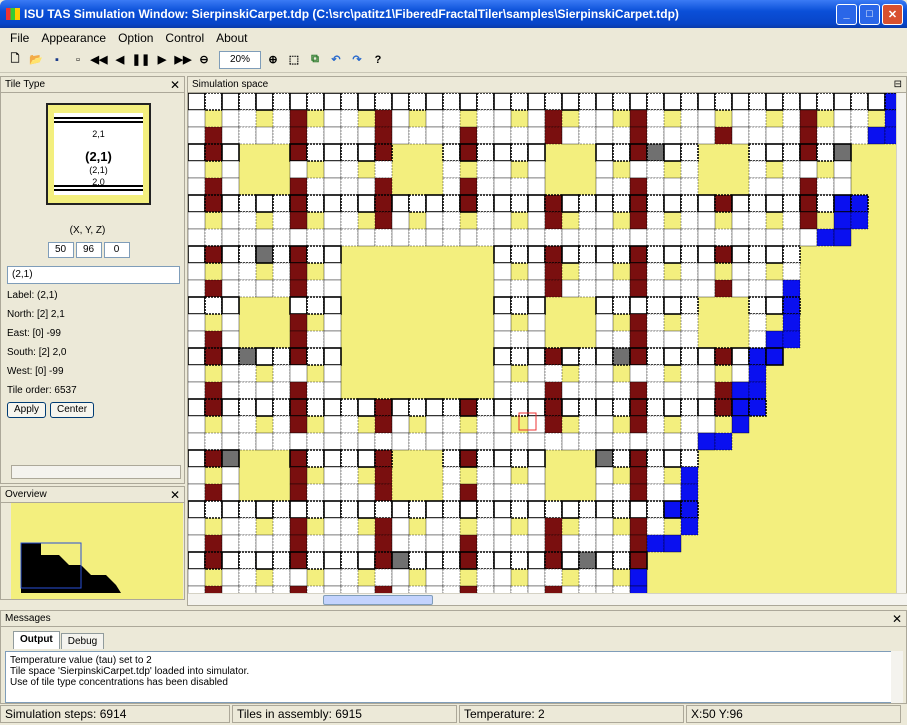 Image resolution: width=907 pixels, height=725 pixels. What do you see at coordinates (240, 59) in the screenshot?
I see `zoom-level-field: 20%` at bounding box center [240, 59].